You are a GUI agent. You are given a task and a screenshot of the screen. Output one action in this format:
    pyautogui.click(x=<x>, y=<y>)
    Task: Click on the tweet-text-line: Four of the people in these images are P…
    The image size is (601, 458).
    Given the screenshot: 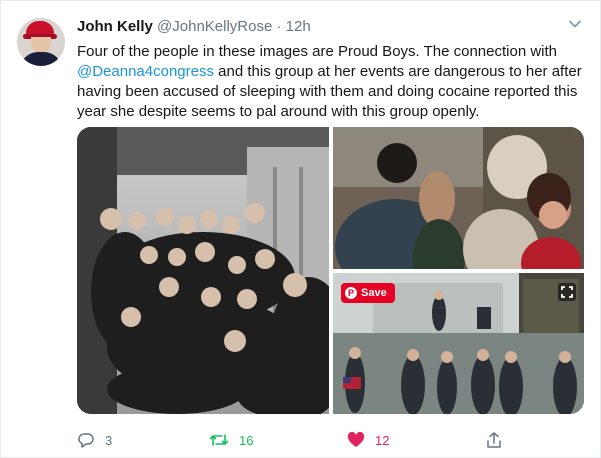 What is the action you would take?
    pyautogui.click(x=317, y=51)
    